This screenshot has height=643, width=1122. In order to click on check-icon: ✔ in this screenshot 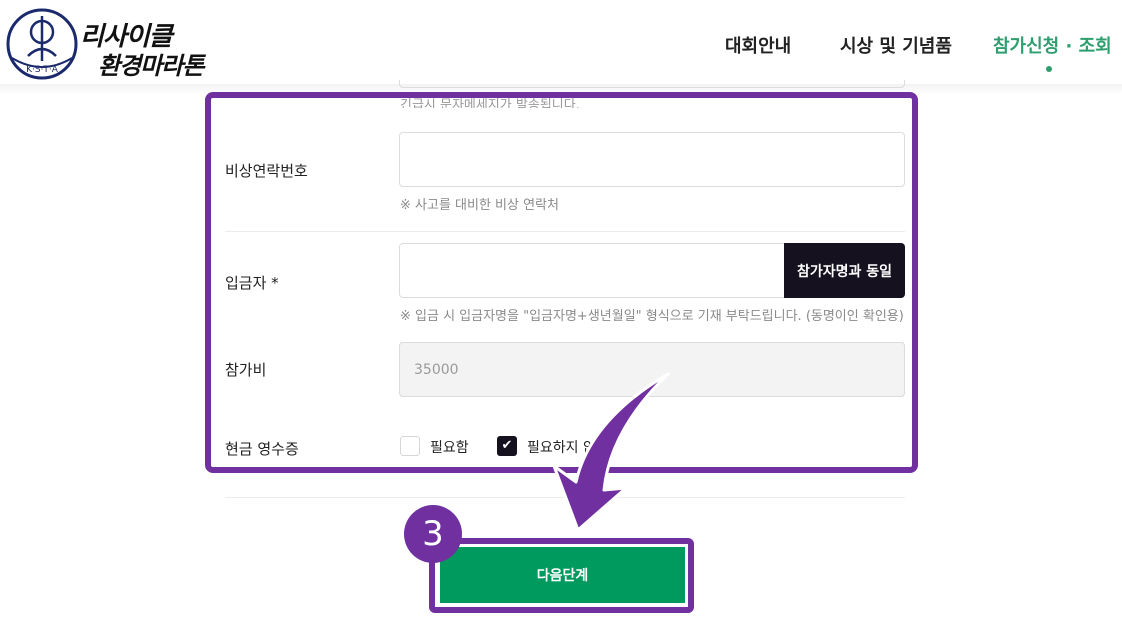, I will do `click(507, 445)`.